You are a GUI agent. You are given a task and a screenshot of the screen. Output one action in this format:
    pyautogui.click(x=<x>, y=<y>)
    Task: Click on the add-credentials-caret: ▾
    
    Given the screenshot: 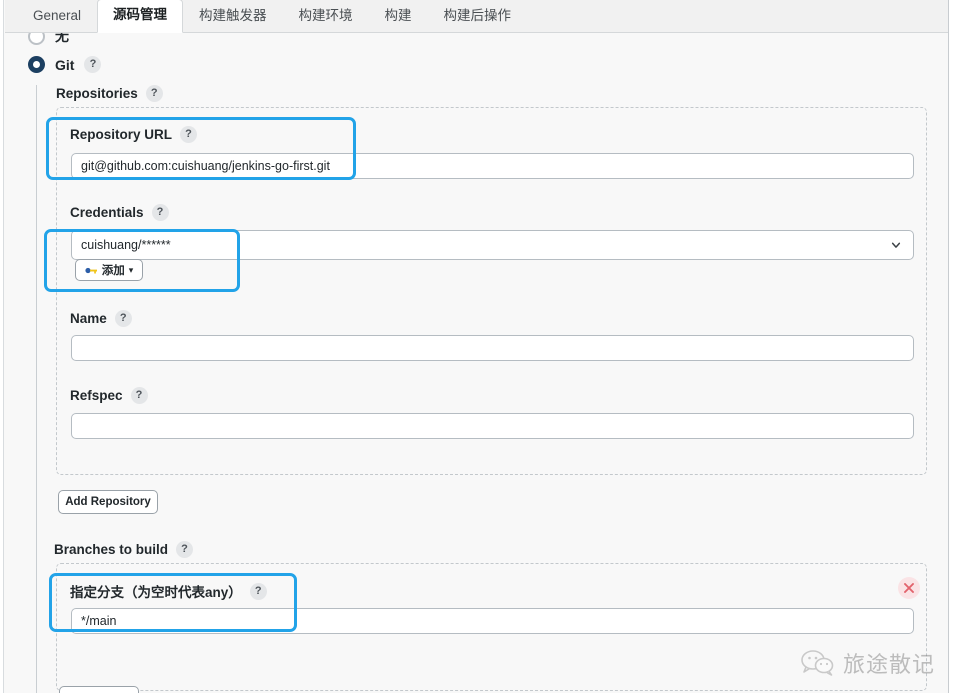 What is the action you would take?
    pyautogui.click(x=131, y=269)
    